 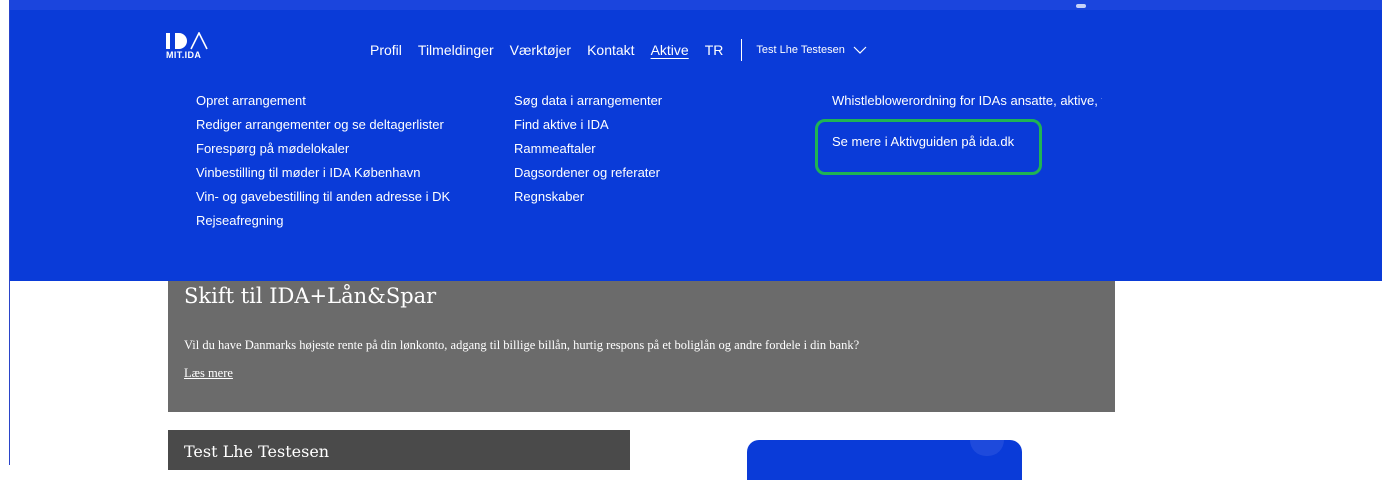 I want to click on nav-kontakt: Kontakt, so click(x=610, y=50).